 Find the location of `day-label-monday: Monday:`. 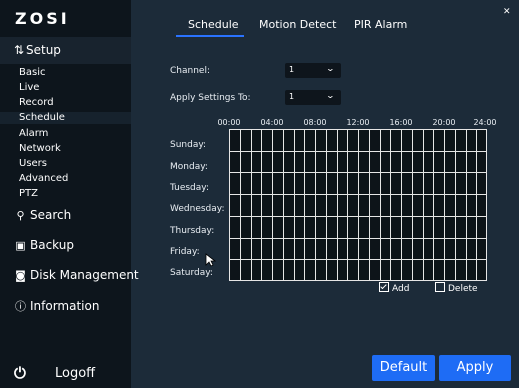

day-label-monday: Monday: is located at coordinates (189, 167).